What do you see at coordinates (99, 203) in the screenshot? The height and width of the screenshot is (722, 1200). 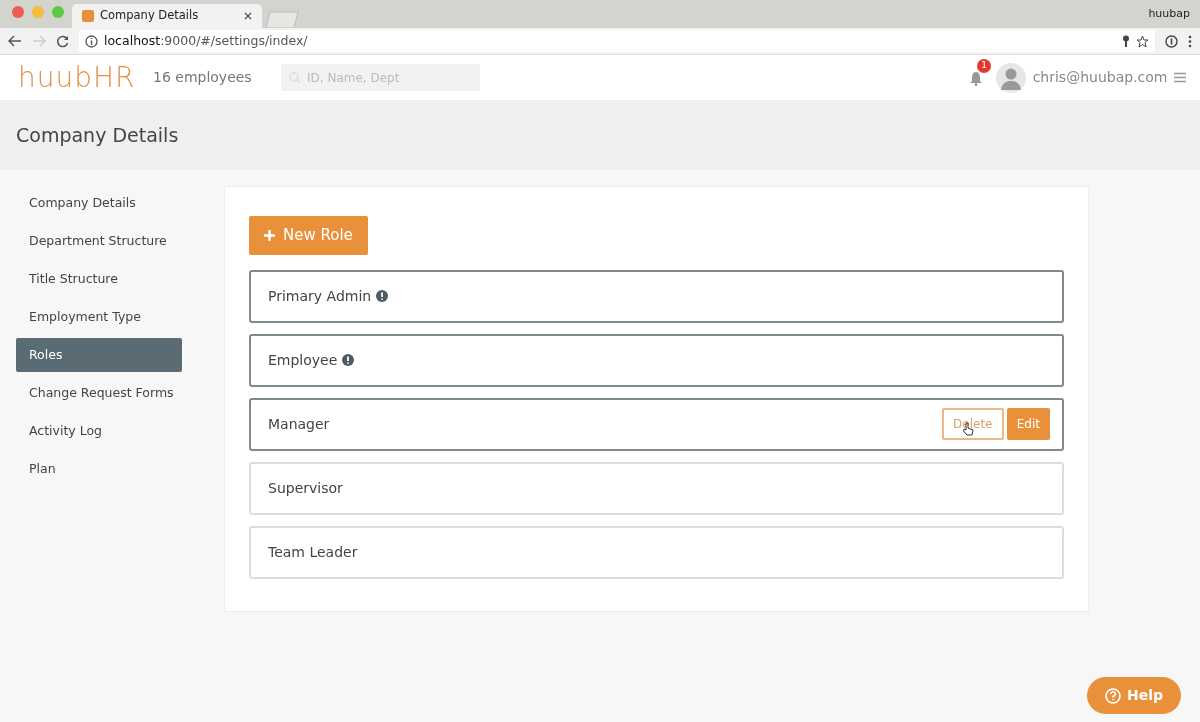 I see `sidebar-item: Company Details` at bounding box center [99, 203].